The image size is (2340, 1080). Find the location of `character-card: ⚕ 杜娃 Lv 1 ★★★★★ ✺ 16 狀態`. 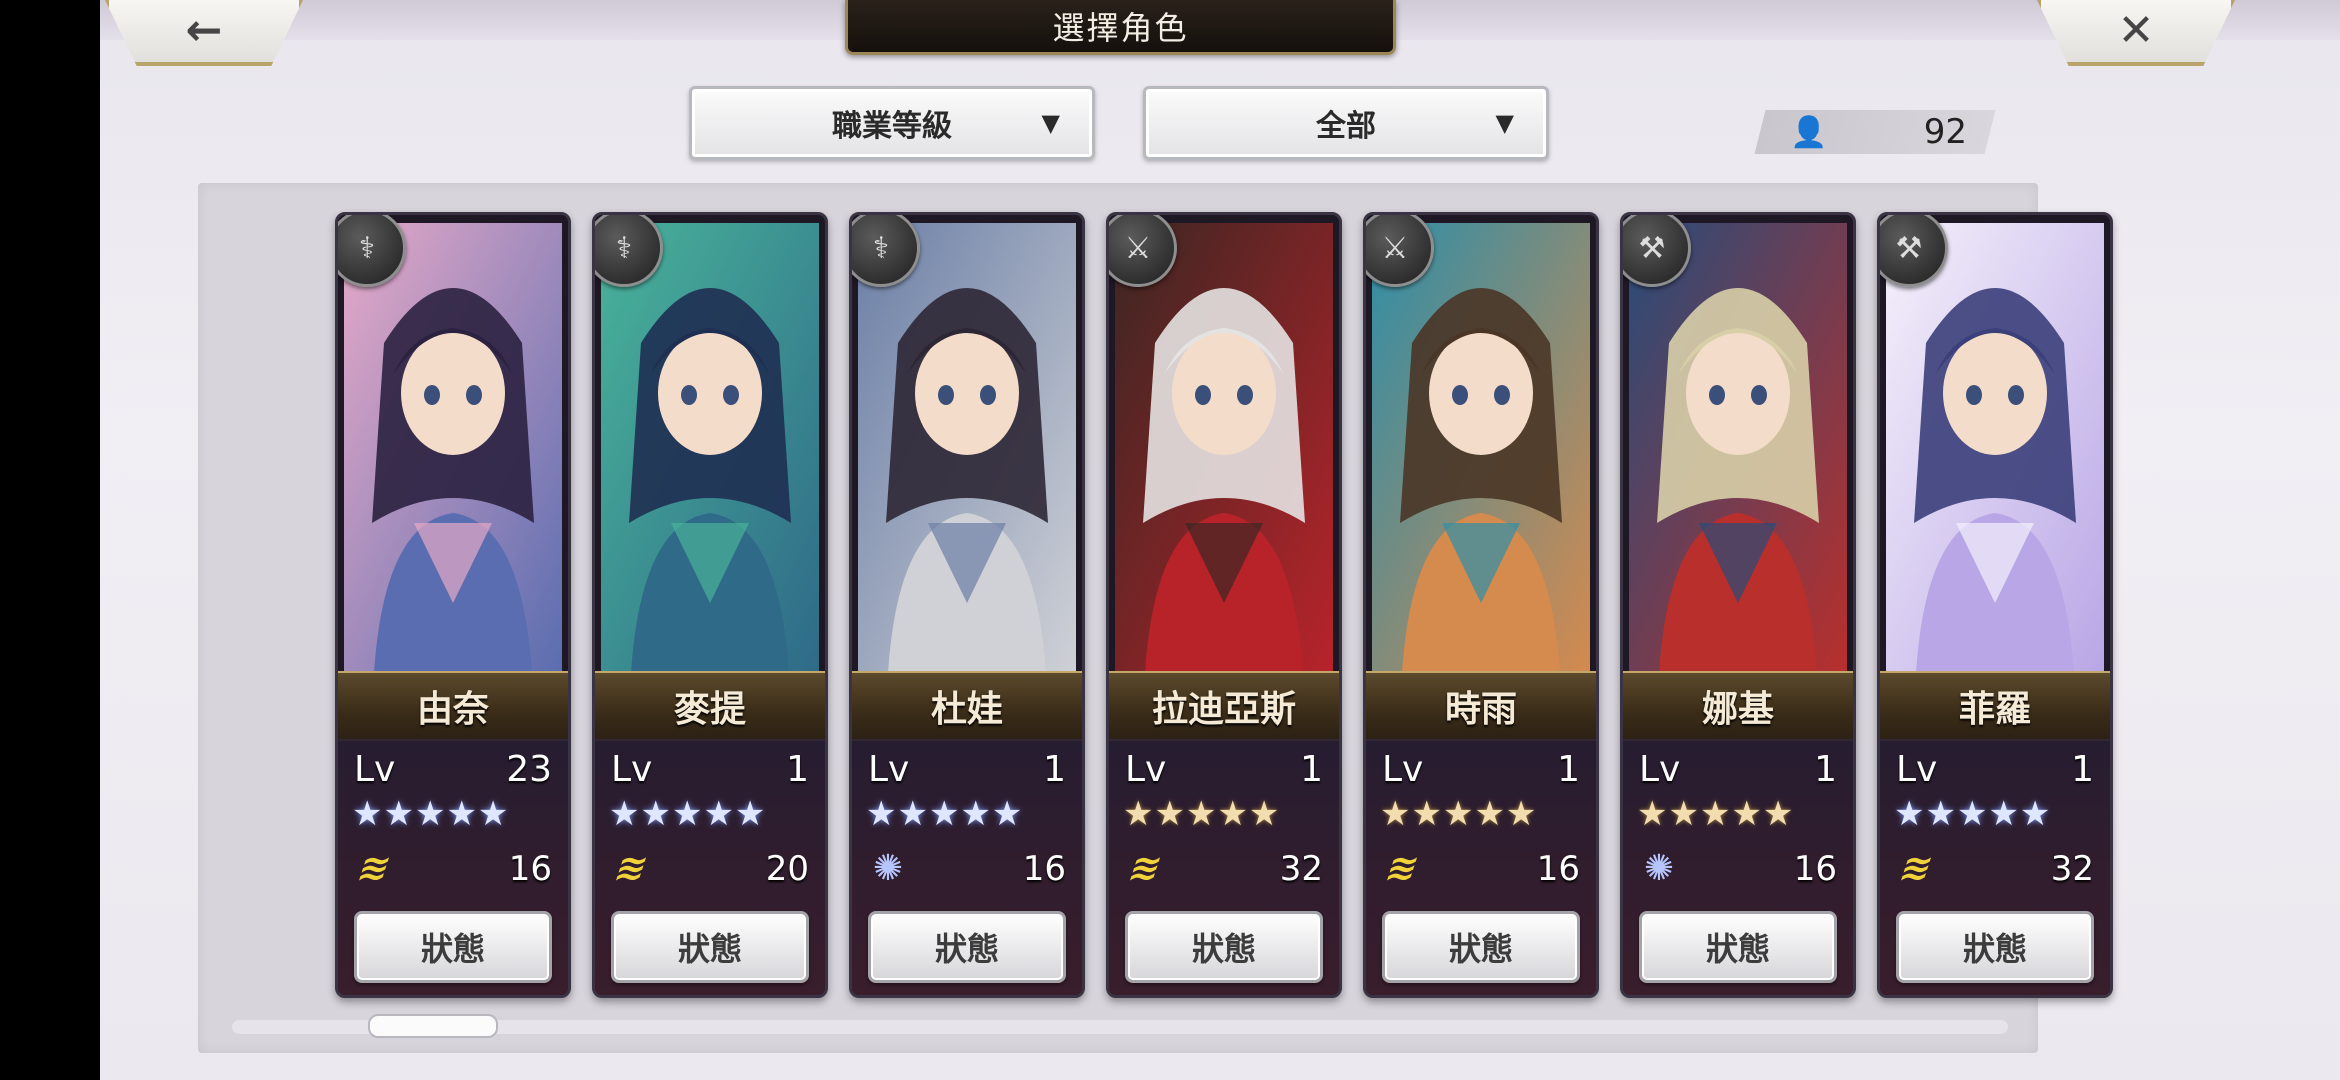

character-card: ⚕ 杜娃 Lv 1 ★★★★★ ✺ 16 狀態 is located at coordinates (967, 605).